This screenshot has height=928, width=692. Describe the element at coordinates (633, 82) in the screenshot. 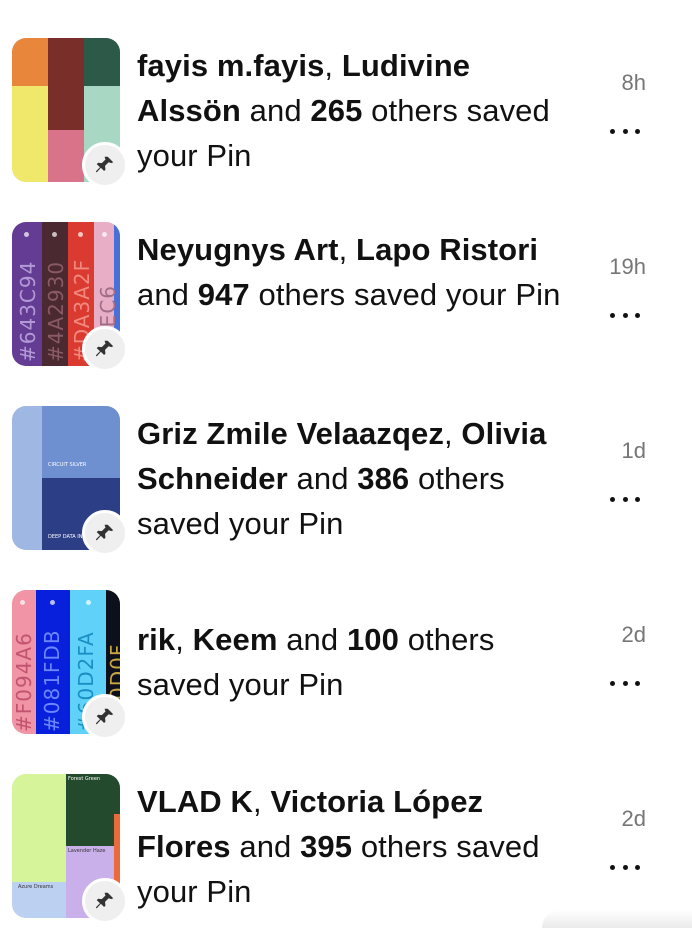

I see `timestamp: 8h` at that location.